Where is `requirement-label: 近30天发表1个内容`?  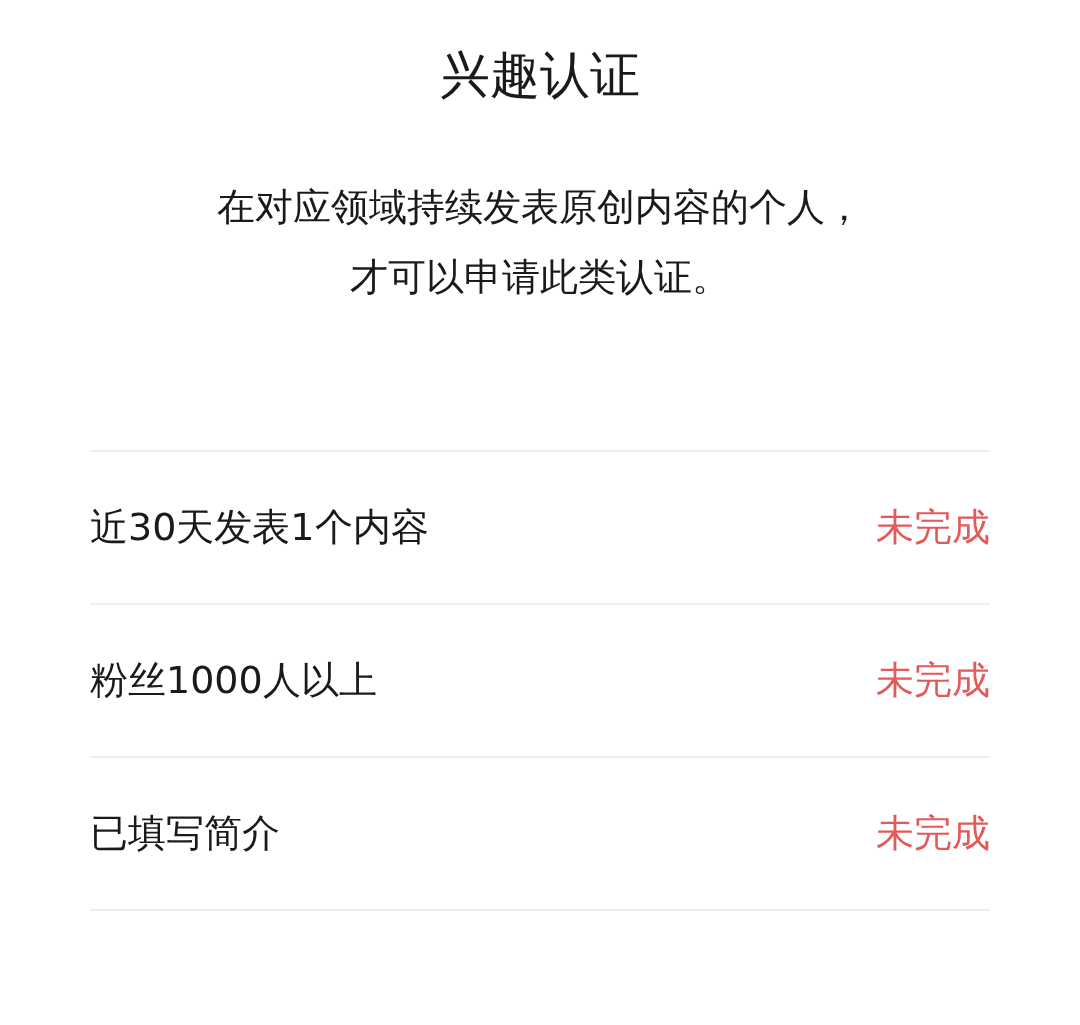
requirement-label: 近30天发表1个内容 is located at coordinates (259, 527).